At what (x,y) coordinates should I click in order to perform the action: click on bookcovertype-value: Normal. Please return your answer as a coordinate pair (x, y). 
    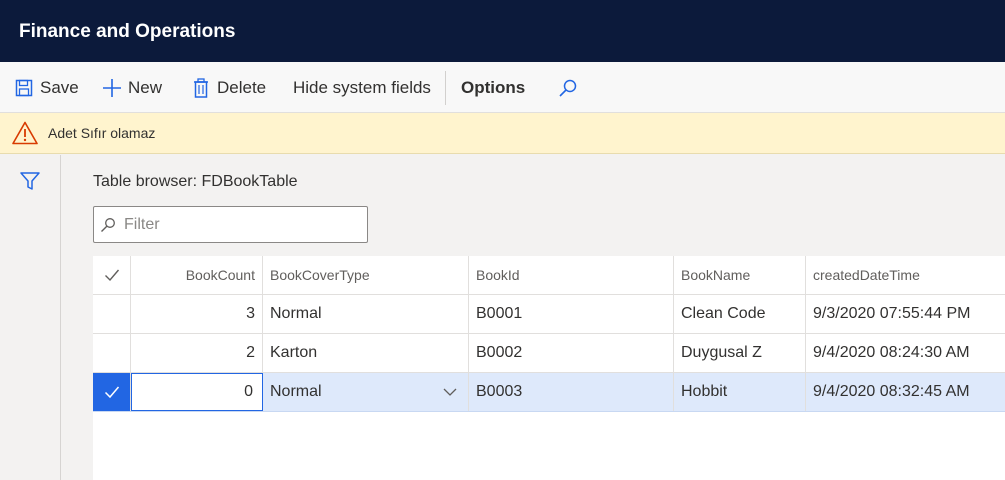
    Looking at the image, I should click on (296, 391).